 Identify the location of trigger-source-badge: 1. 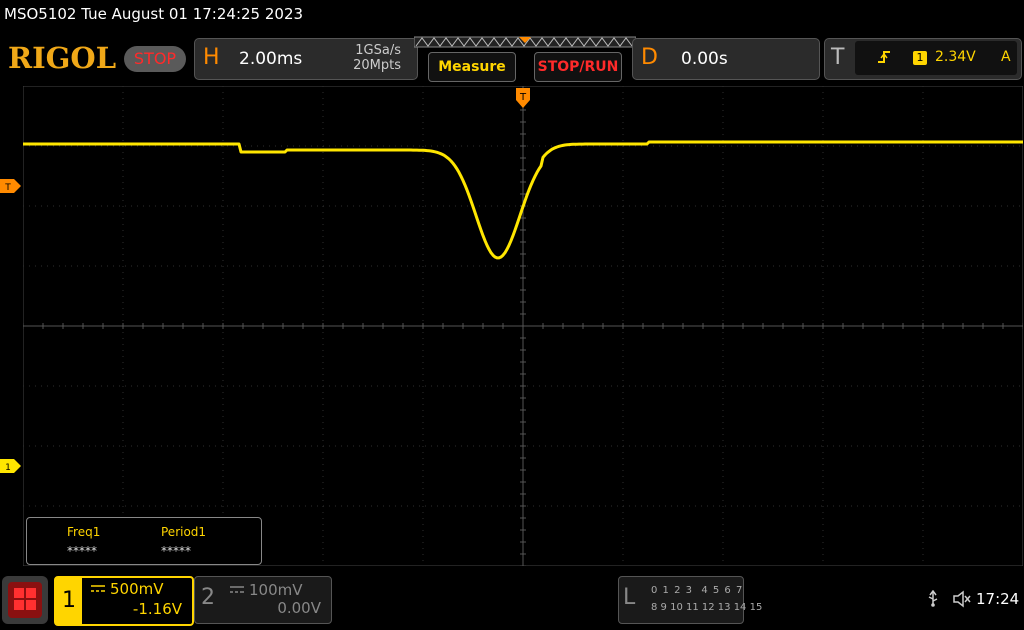
(920, 58).